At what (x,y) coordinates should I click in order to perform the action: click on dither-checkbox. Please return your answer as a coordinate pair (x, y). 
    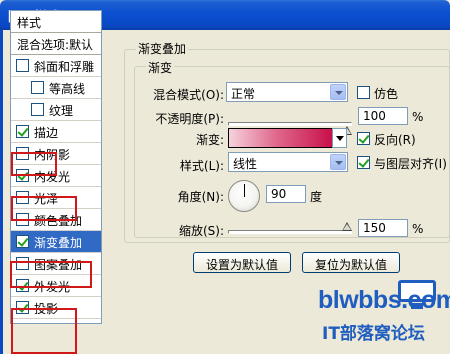
    Looking at the image, I should click on (363, 92).